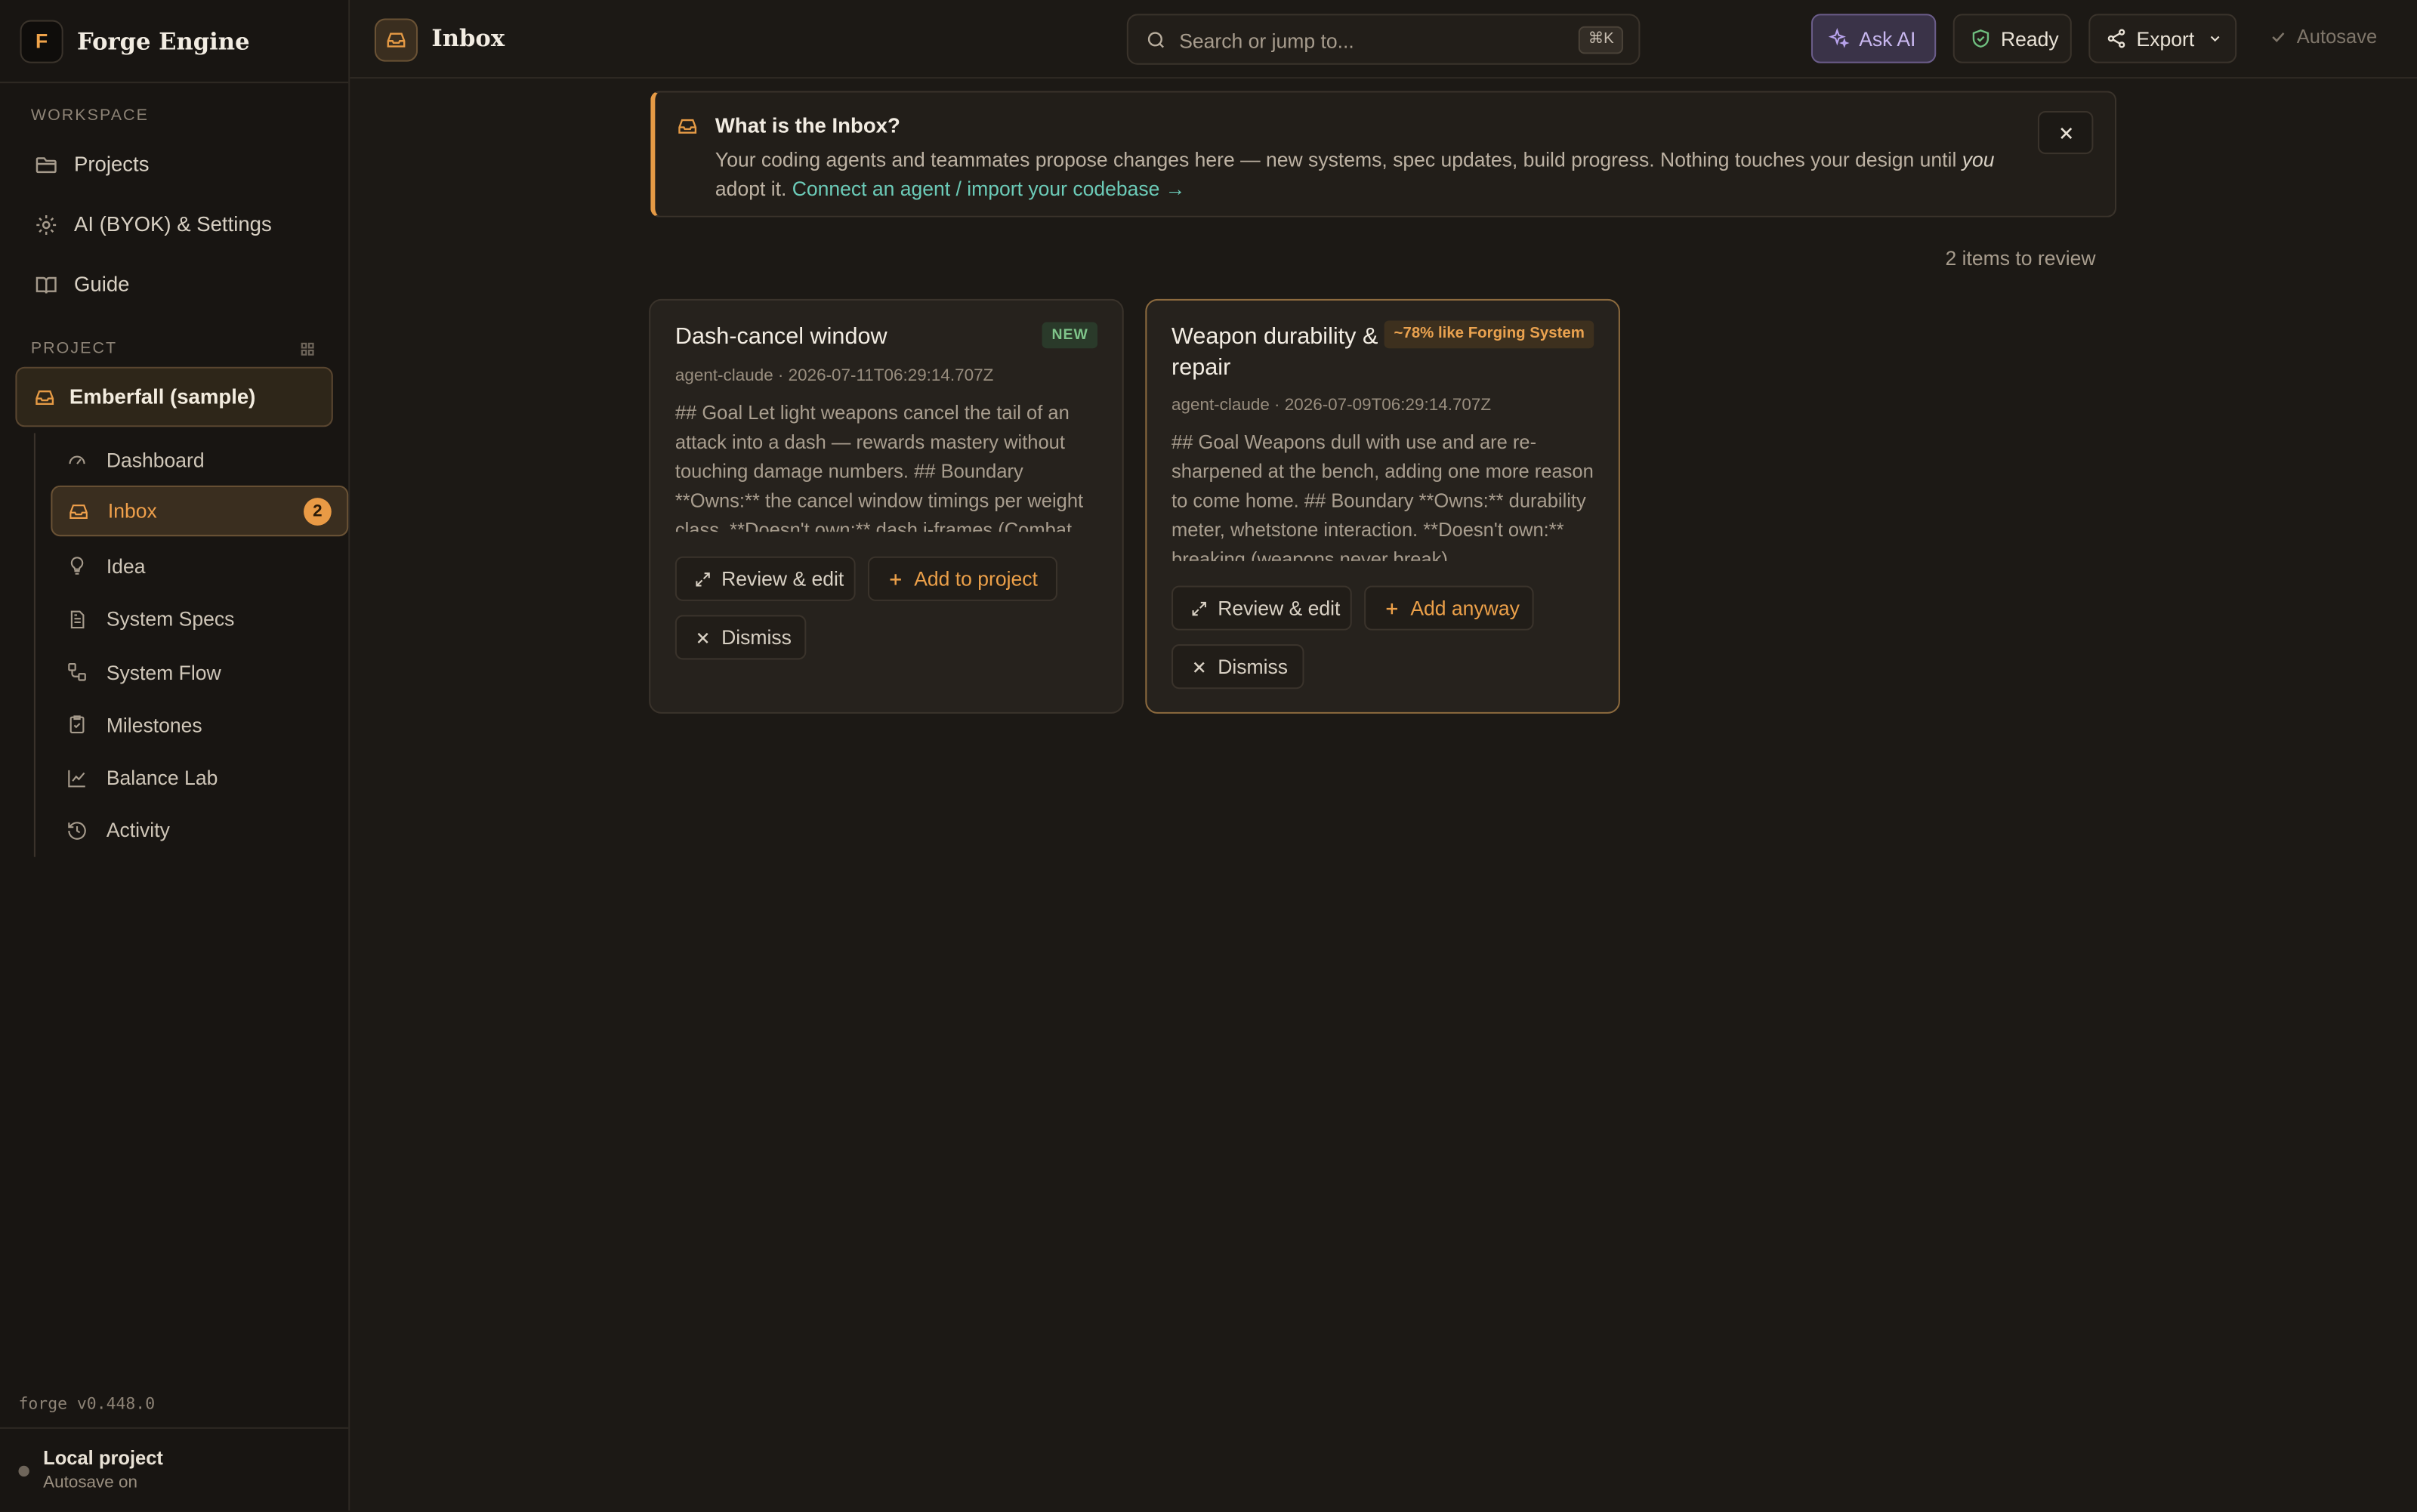  I want to click on project-selector: Emberfall (sample), so click(174, 397).